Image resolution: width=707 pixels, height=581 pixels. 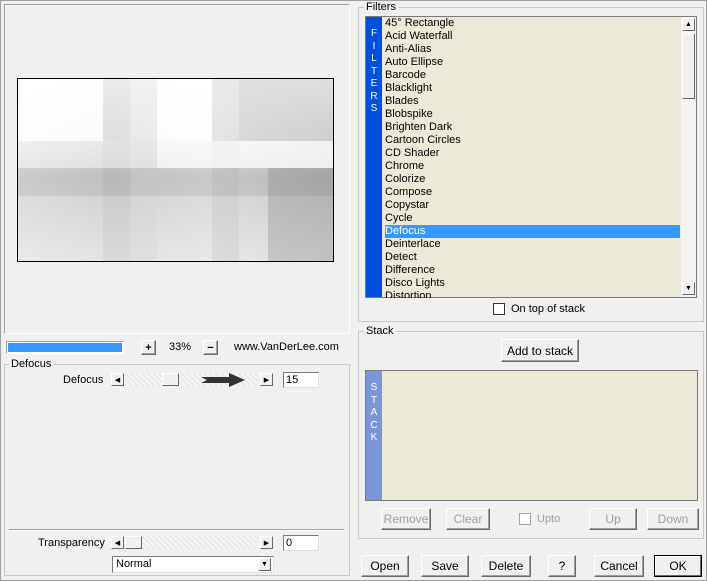 I want to click on filter-item: Cartoon Circles, so click(x=532, y=140).